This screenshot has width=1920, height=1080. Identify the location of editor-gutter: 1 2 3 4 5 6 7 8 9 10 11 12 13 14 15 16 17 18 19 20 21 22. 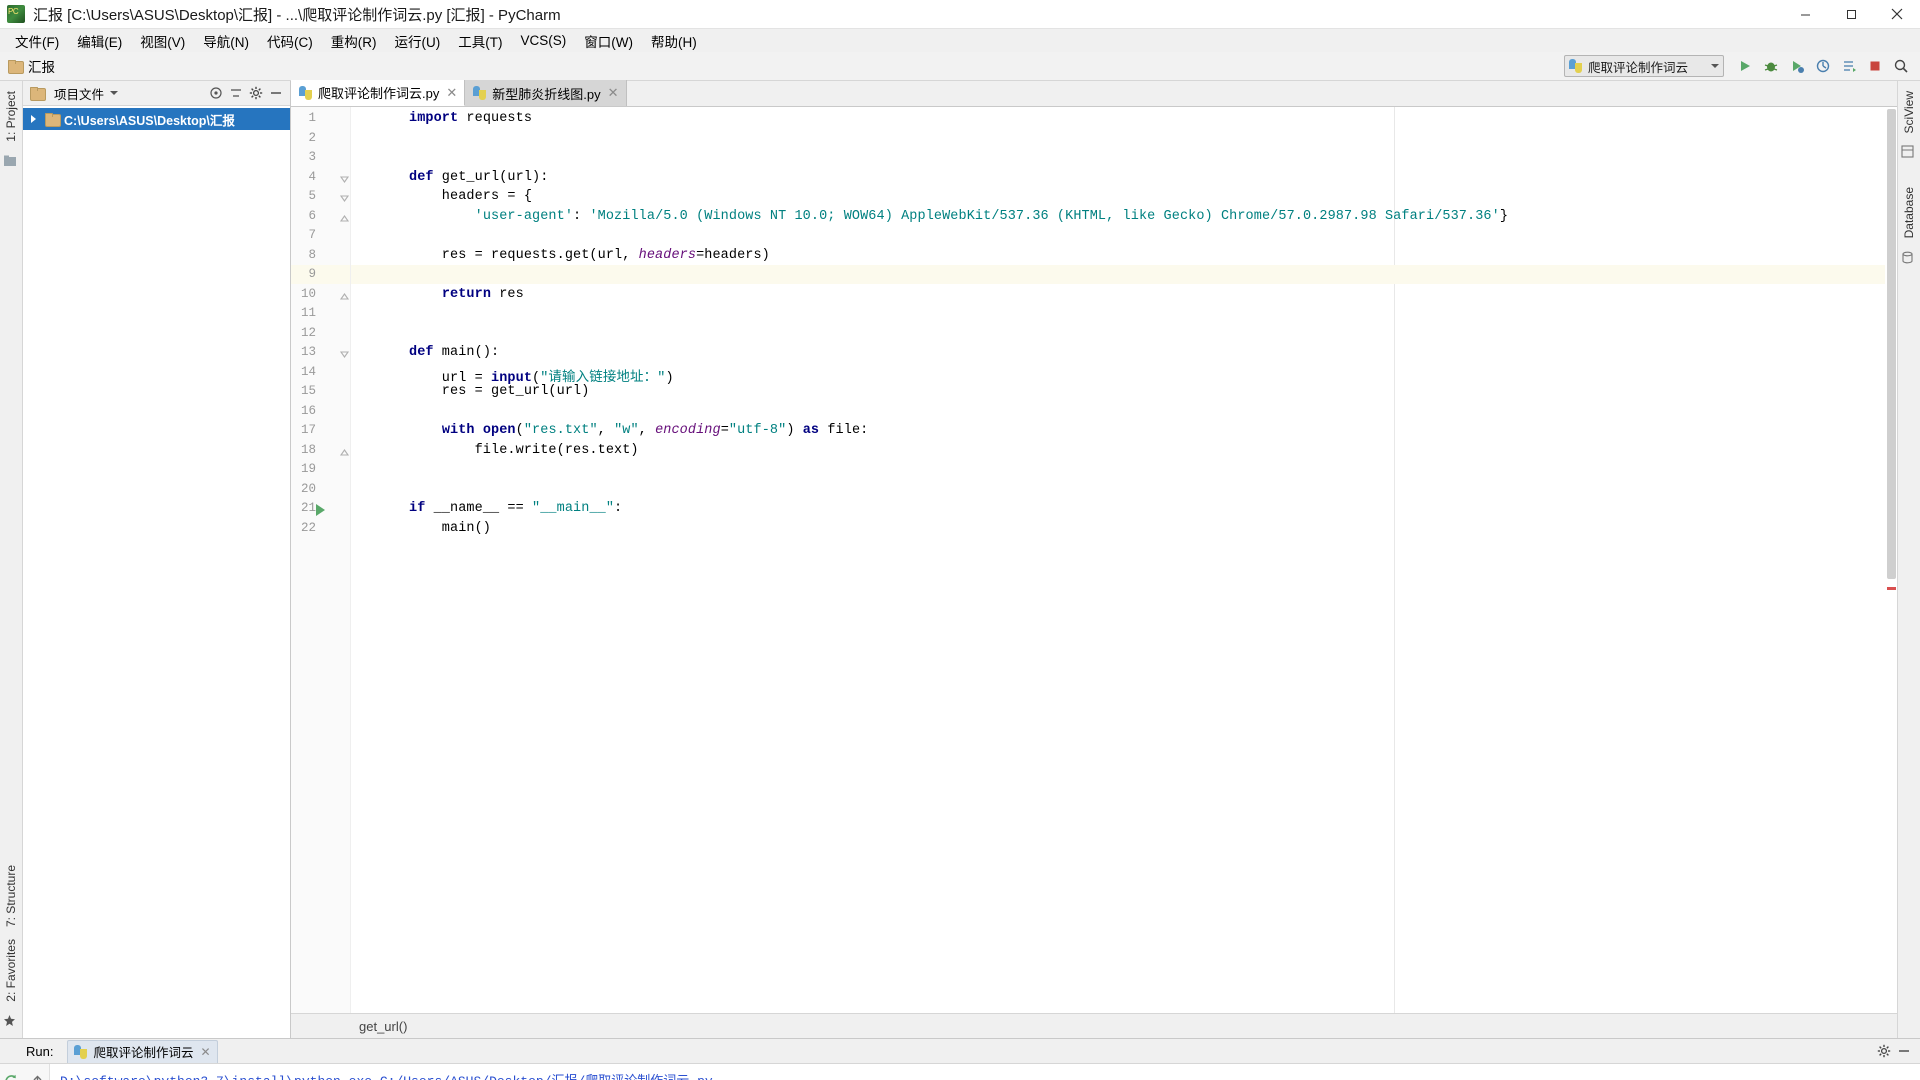
(321, 560).